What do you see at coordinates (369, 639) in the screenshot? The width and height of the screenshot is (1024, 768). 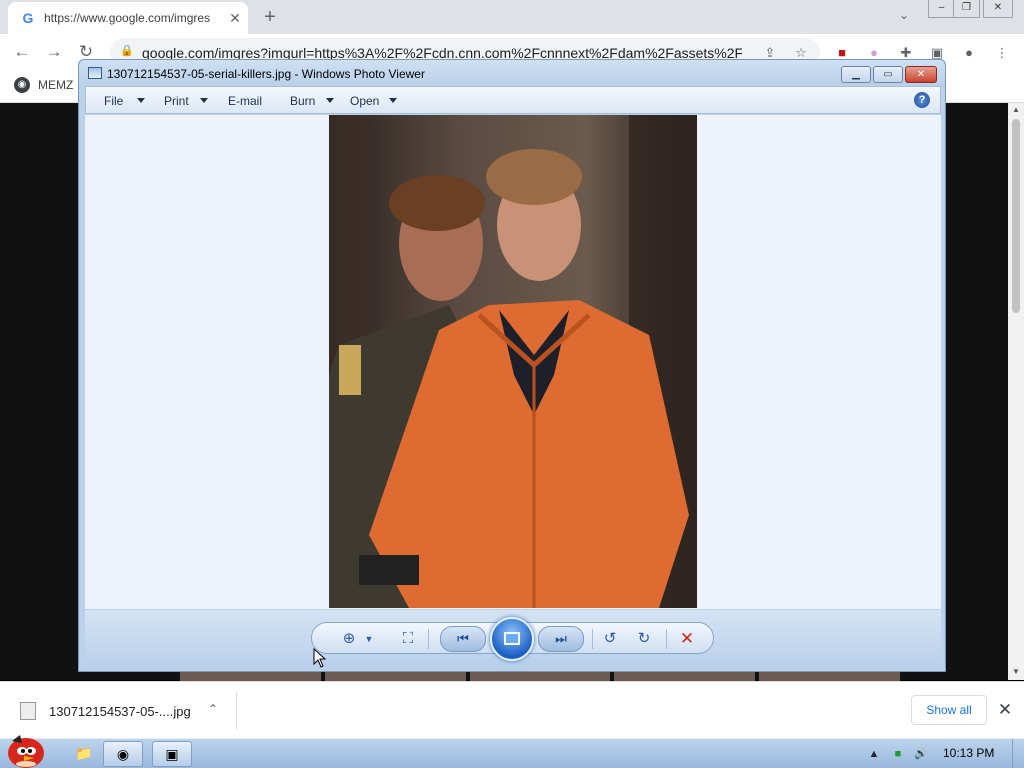 I see `zoom-dropdown-icon: ▼` at bounding box center [369, 639].